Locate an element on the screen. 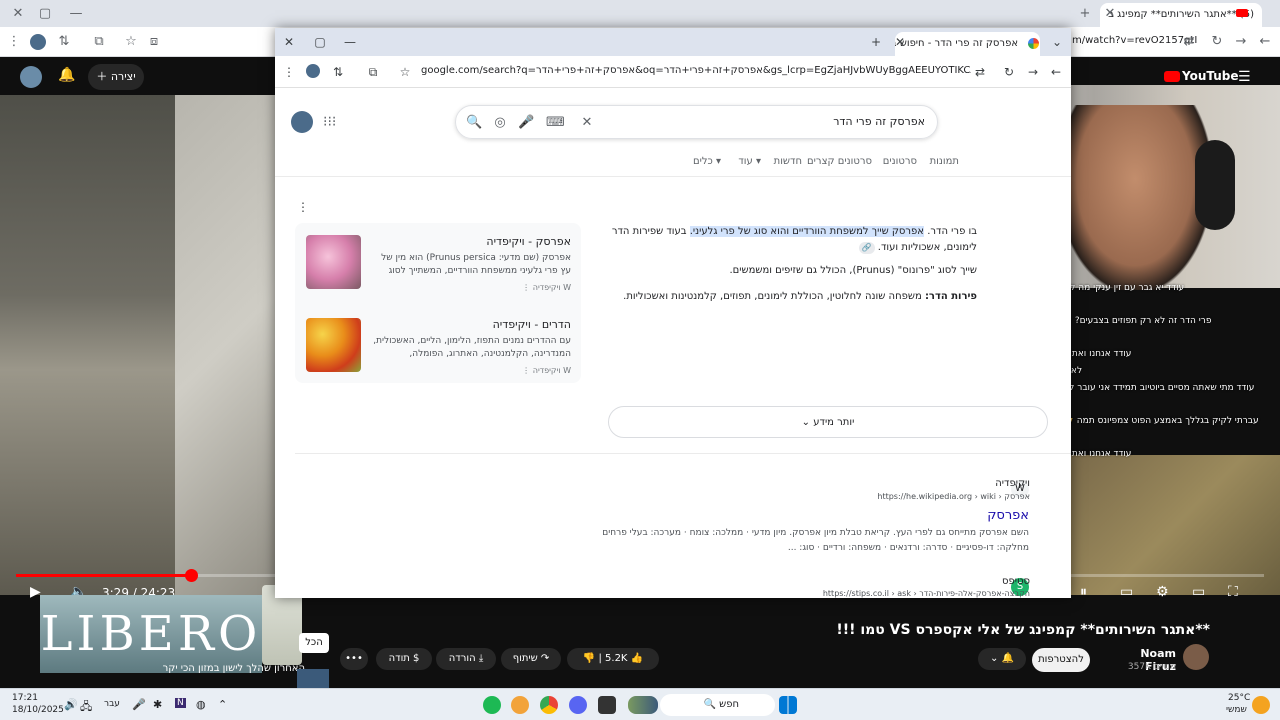  chevron-up-icon: ⌃ is located at coordinates (222, 704).